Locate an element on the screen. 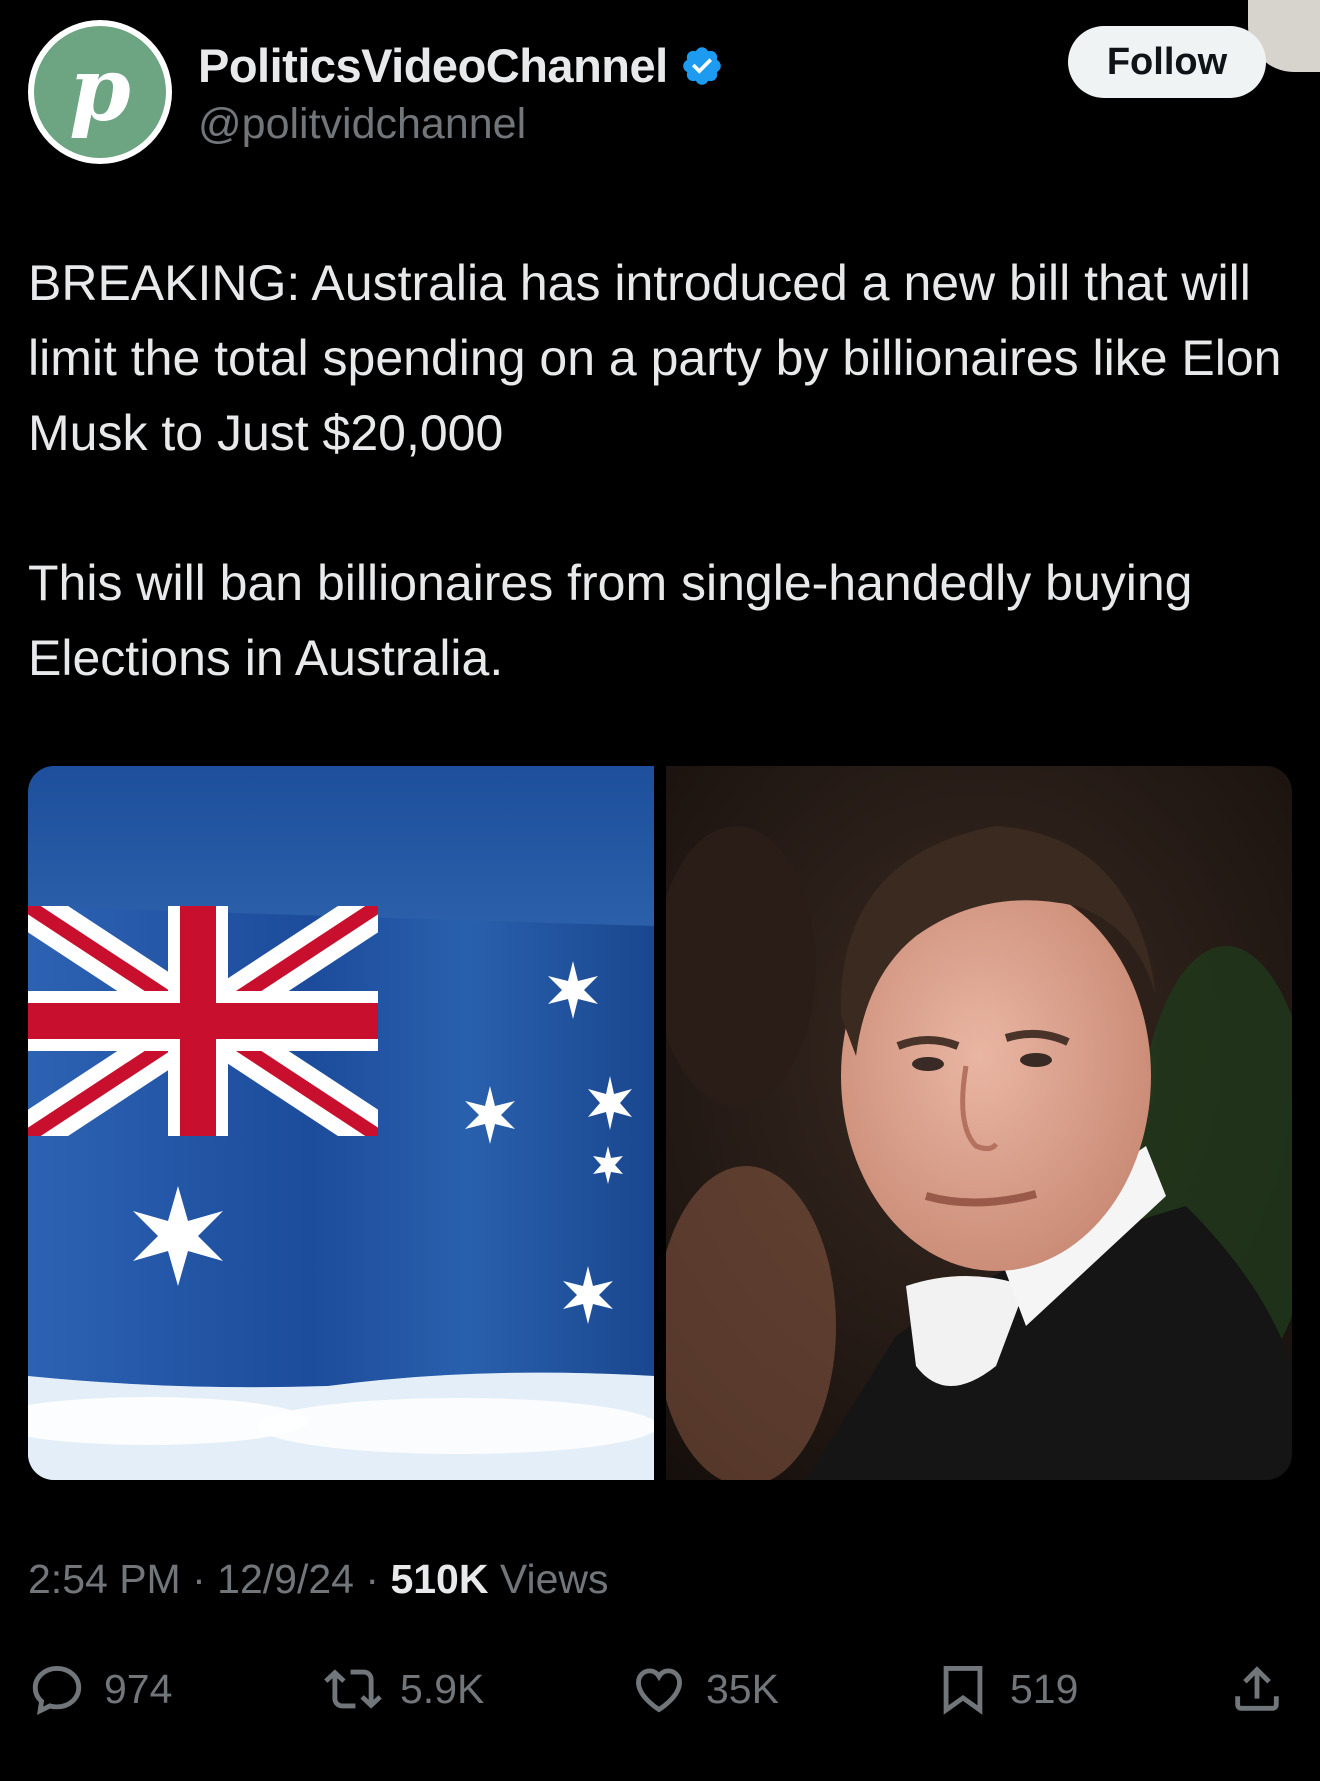 The height and width of the screenshot is (1781, 1320). bookmark-count: 519 is located at coordinates (1044, 1688).